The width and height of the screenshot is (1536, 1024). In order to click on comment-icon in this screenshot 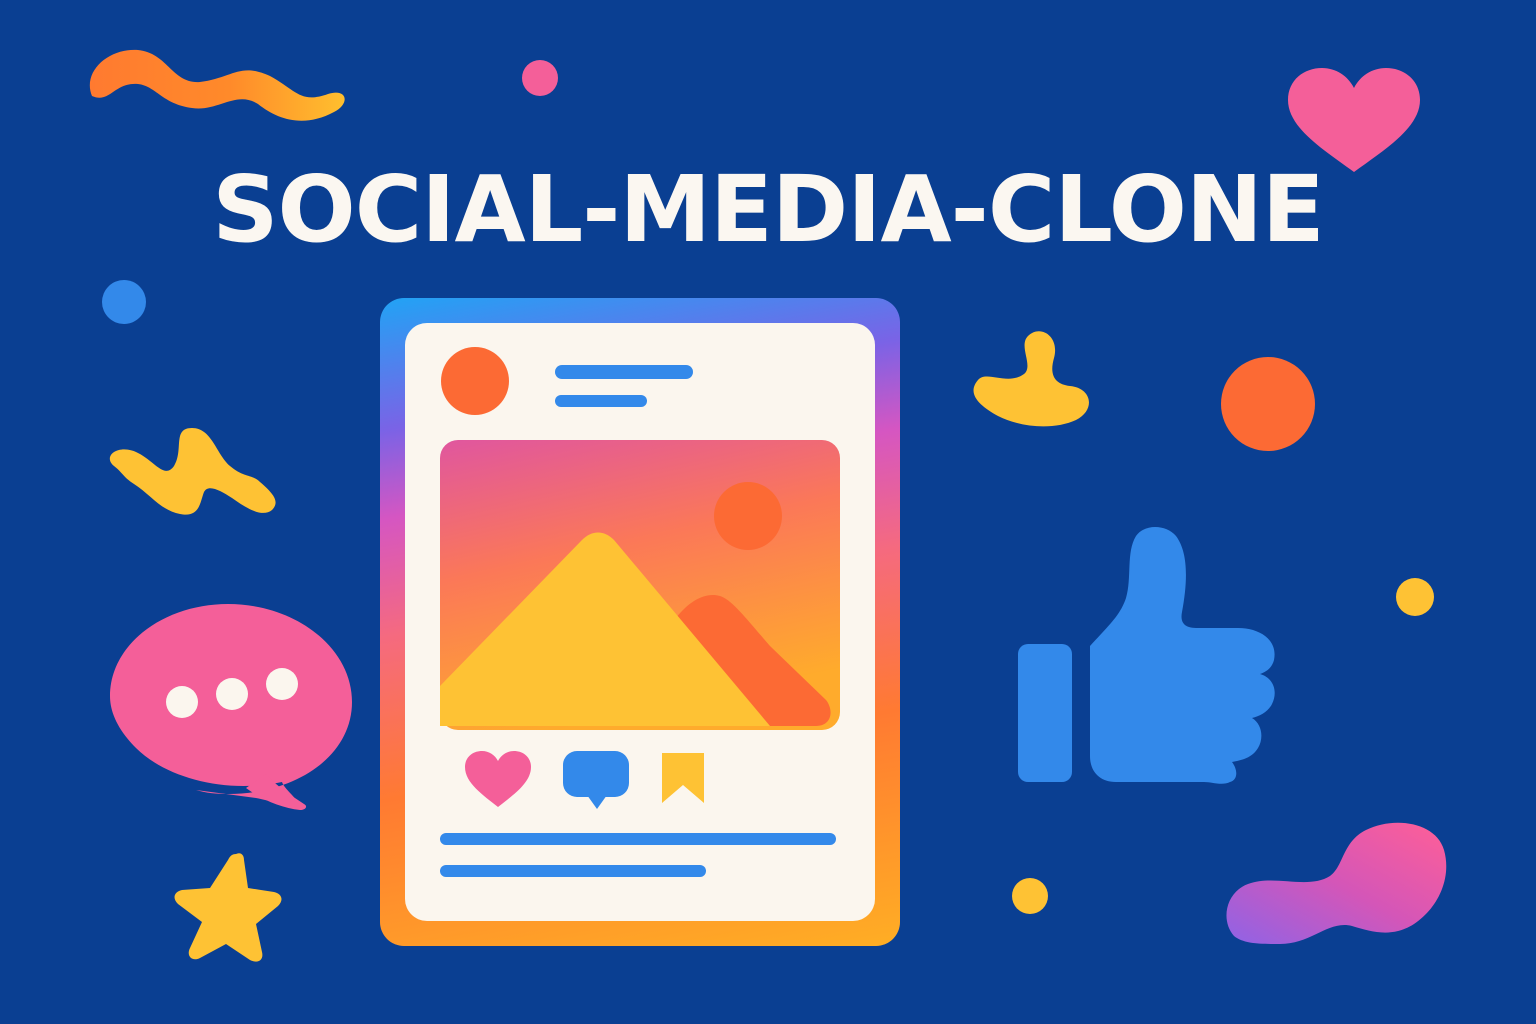, I will do `click(596, 780)`.